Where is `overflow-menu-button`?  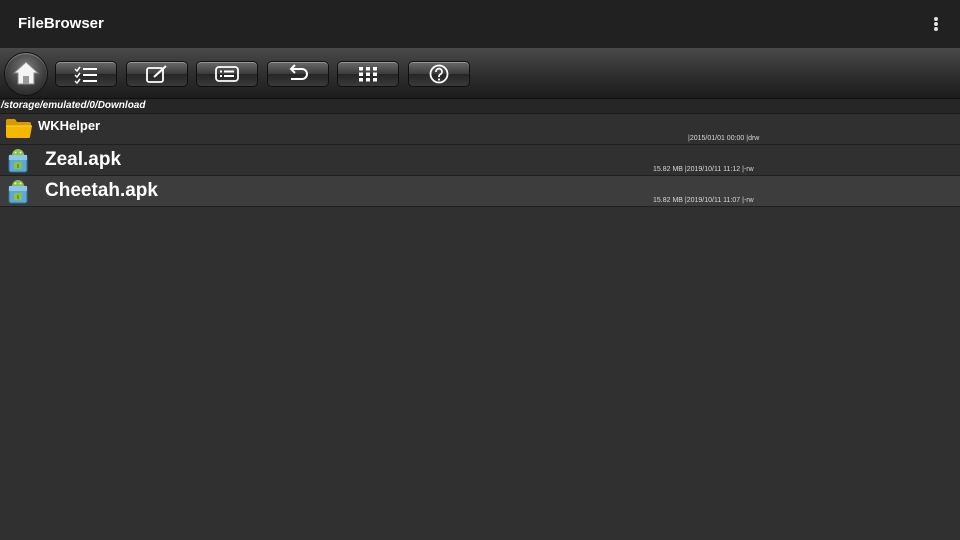 overflow-menu-button is located at coordinates (936, 24).